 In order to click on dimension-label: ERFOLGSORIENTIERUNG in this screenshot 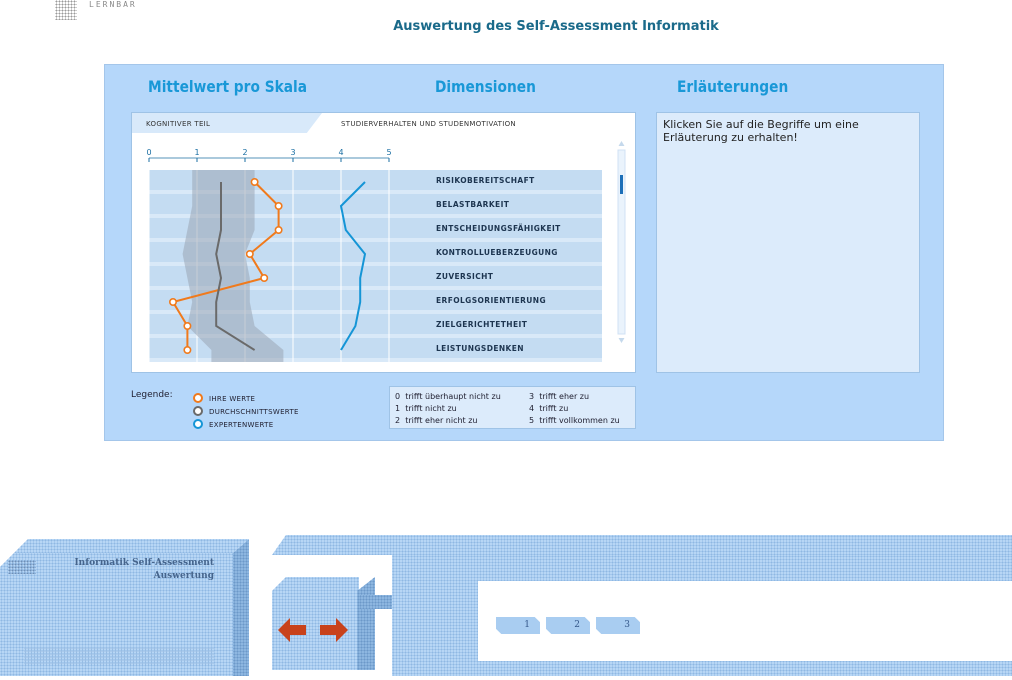, I will do `click(491, 300)`.